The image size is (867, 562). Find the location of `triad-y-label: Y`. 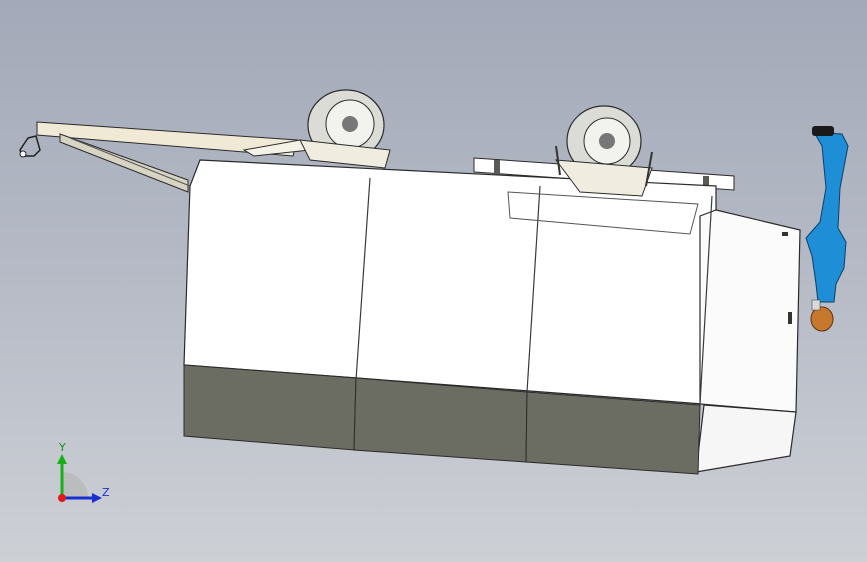

triad-y-label: Y is located at coordinates (62, 447).